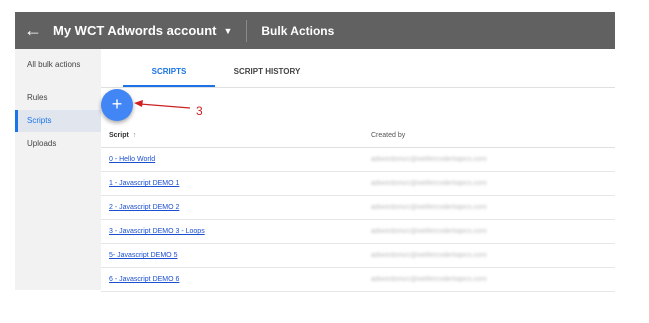 Image resolution: width=649 pixels, height=323 pixels. Describe the element at coordinates (134, 135) in the screenshot. I see `sort-ascending-icon: ↑` at that location.